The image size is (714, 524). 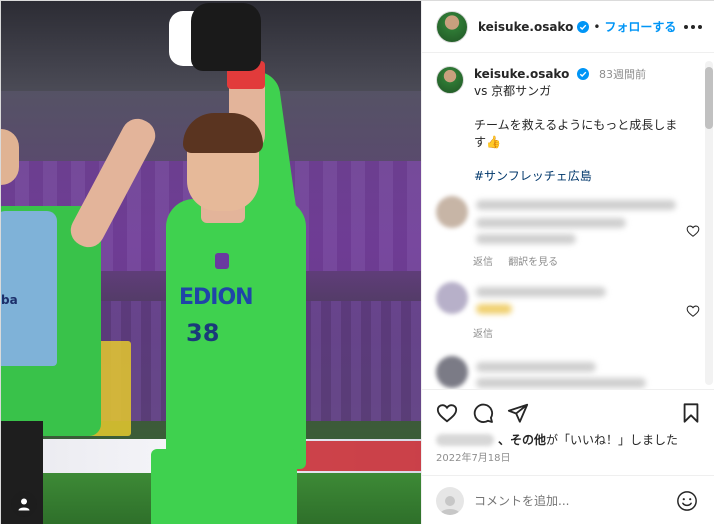 What do you see at coordinates (216, 297) in the screenshot?
I see `shirt-sponsor: EDION` at bounding box center [216, 297].